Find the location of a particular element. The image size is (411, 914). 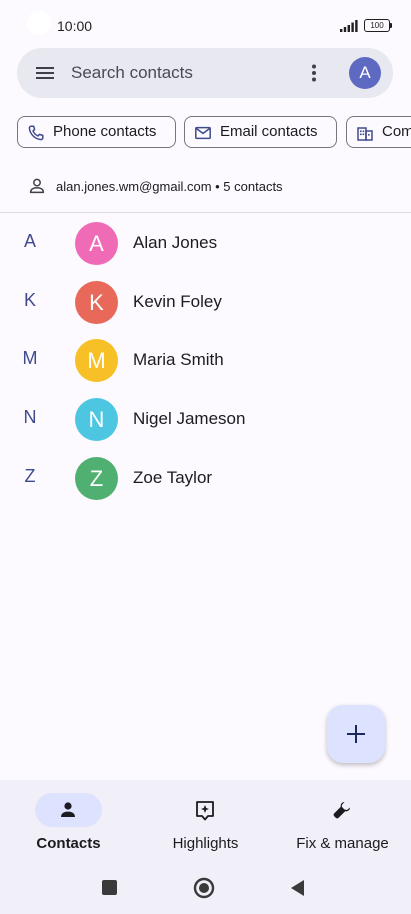

person-icon is located at coordinates (68, 809).